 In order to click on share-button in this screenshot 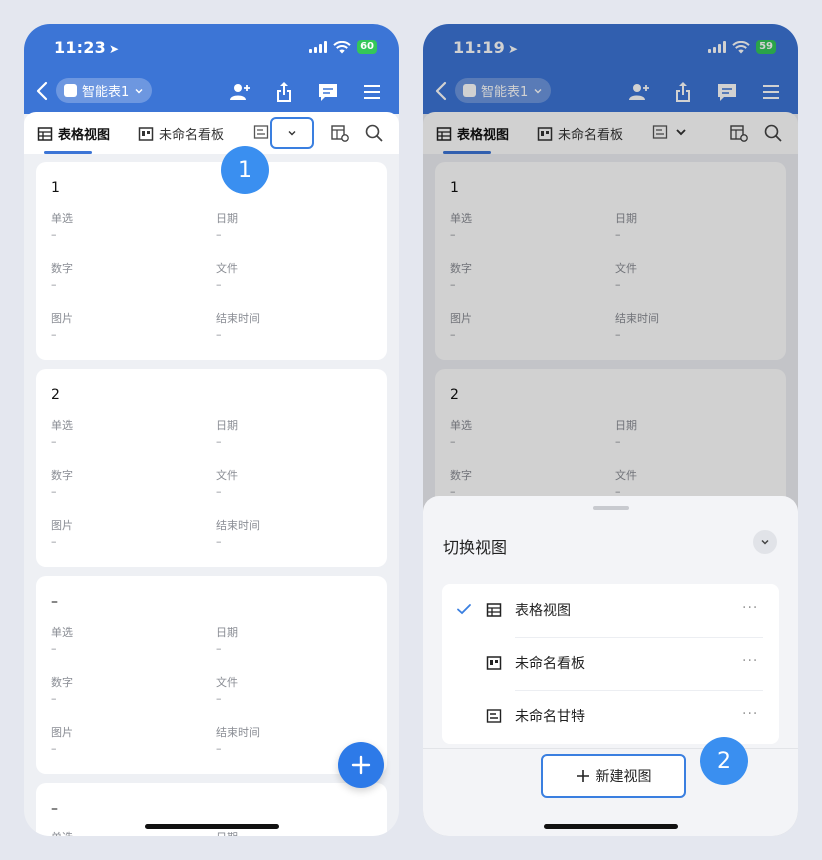, I will do `click(284, 92)`.